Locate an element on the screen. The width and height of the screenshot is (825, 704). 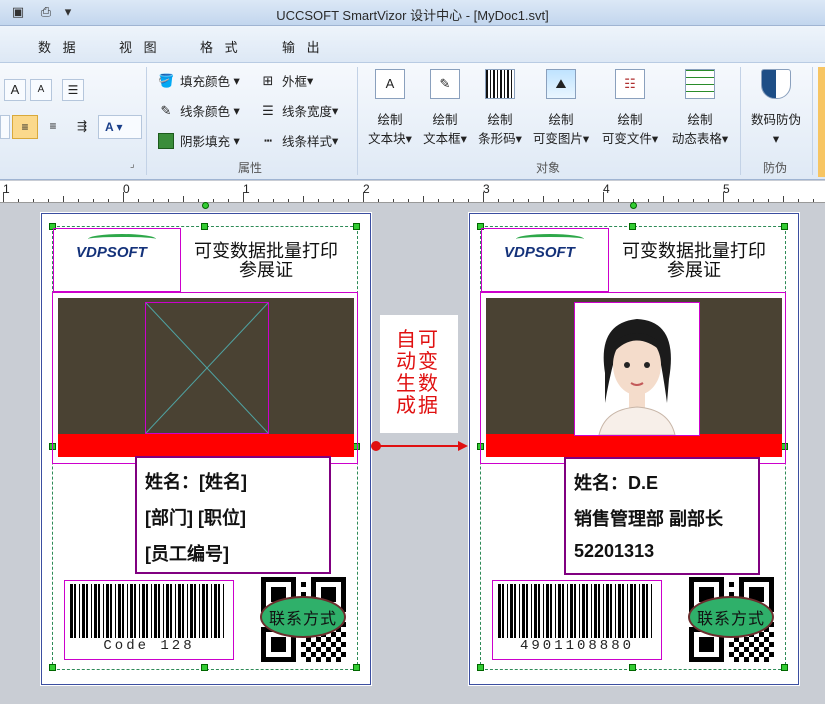
ruler-number: 0 is located at coordinates (126, 189).